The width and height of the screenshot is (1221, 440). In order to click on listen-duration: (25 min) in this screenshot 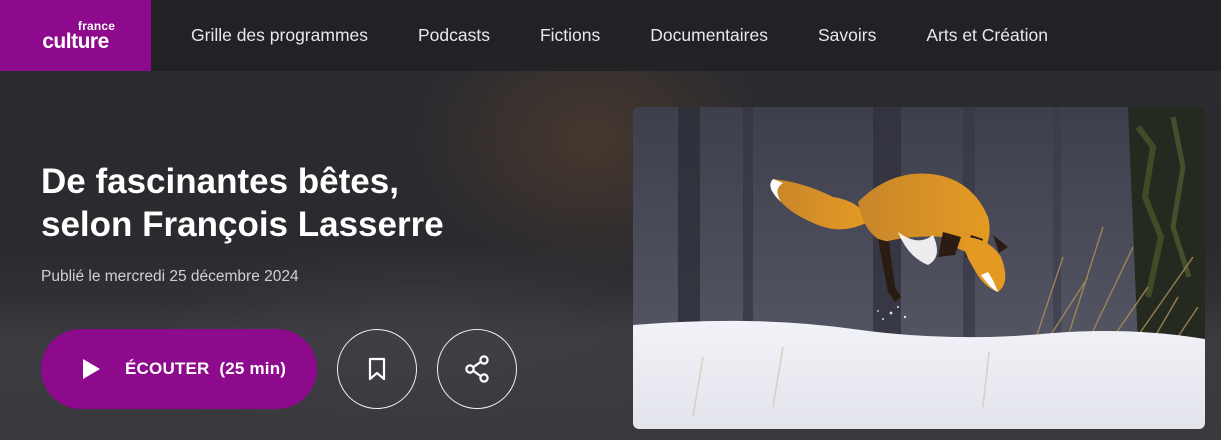, I will do `click(253, 368)`.